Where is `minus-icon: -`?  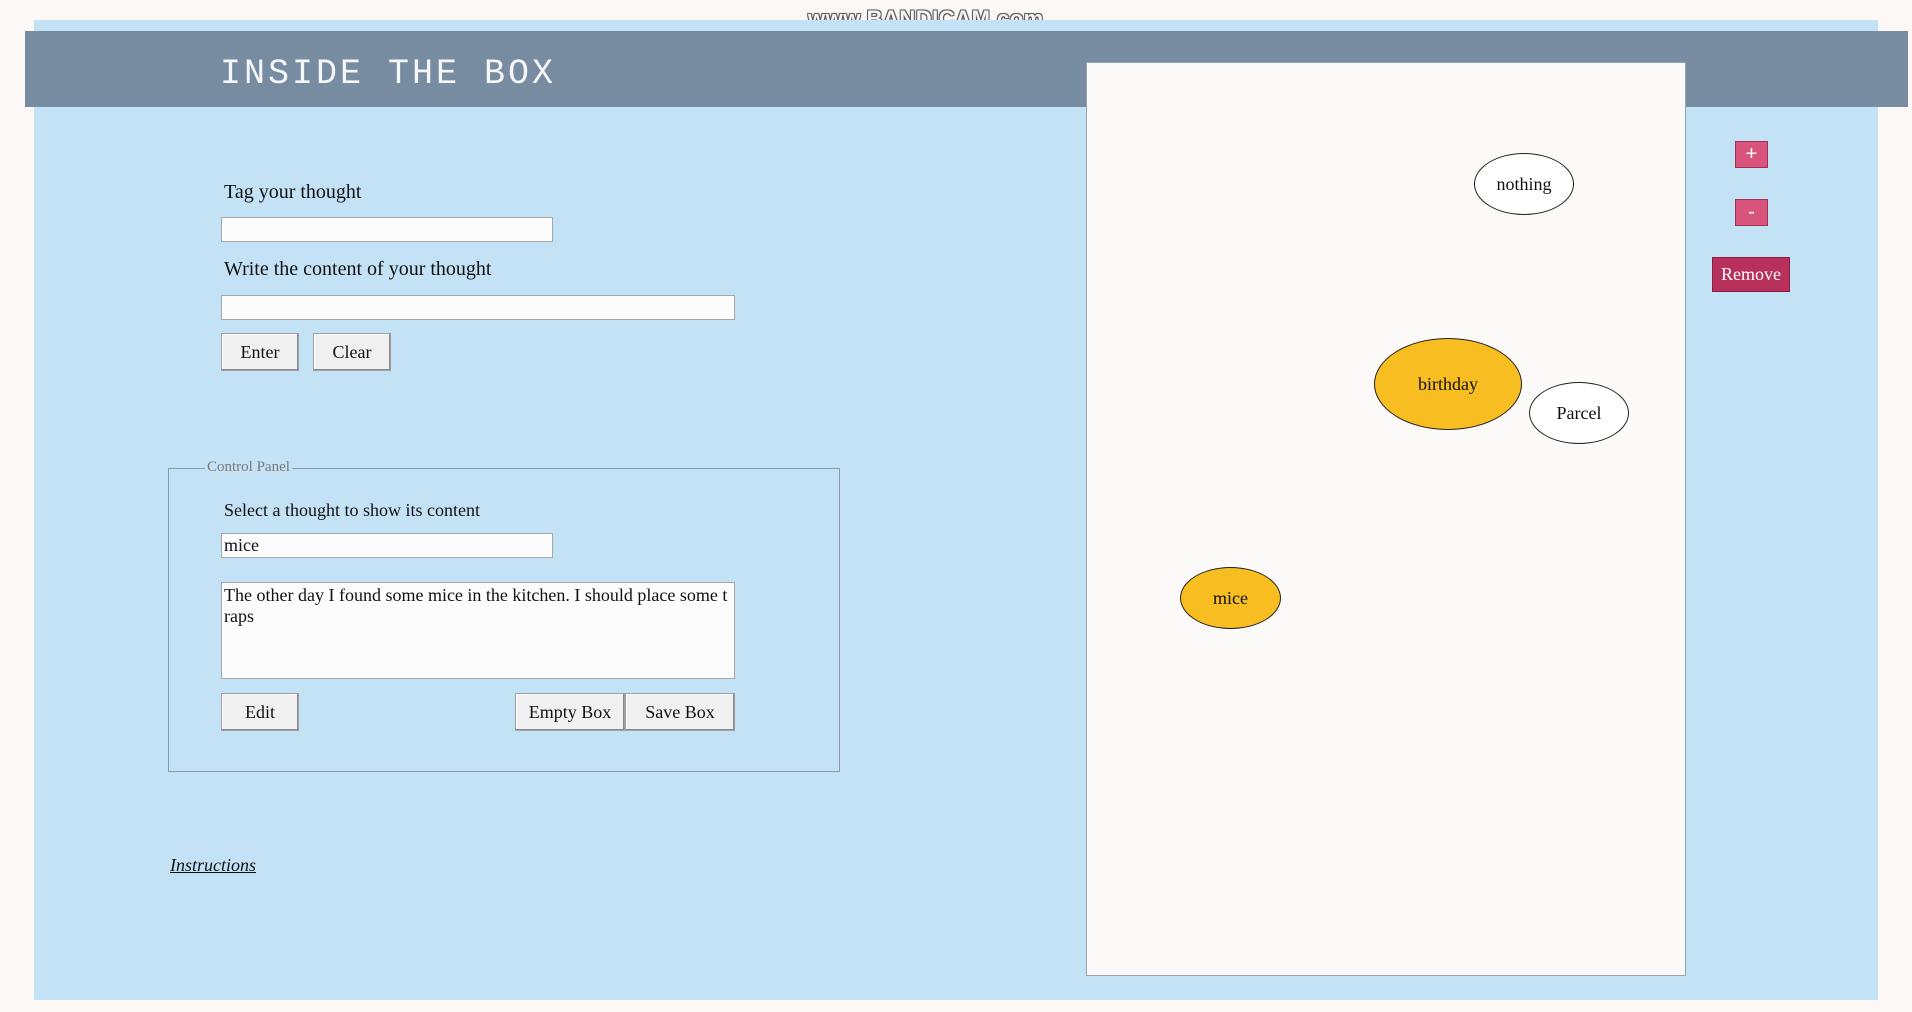
minus-icon: - is located at coordinates (1751, 212).